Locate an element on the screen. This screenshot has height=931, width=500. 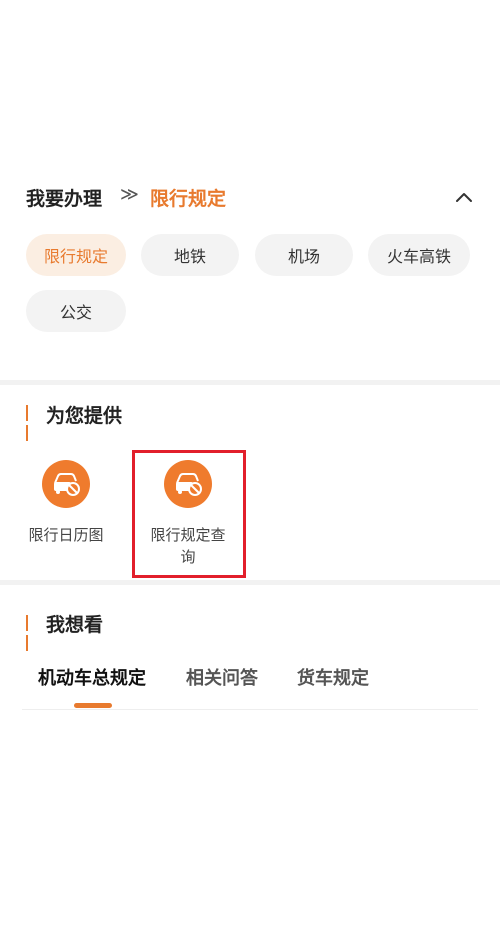
tab-related-qa: 相关问答 is located at coordinates (222, 677).